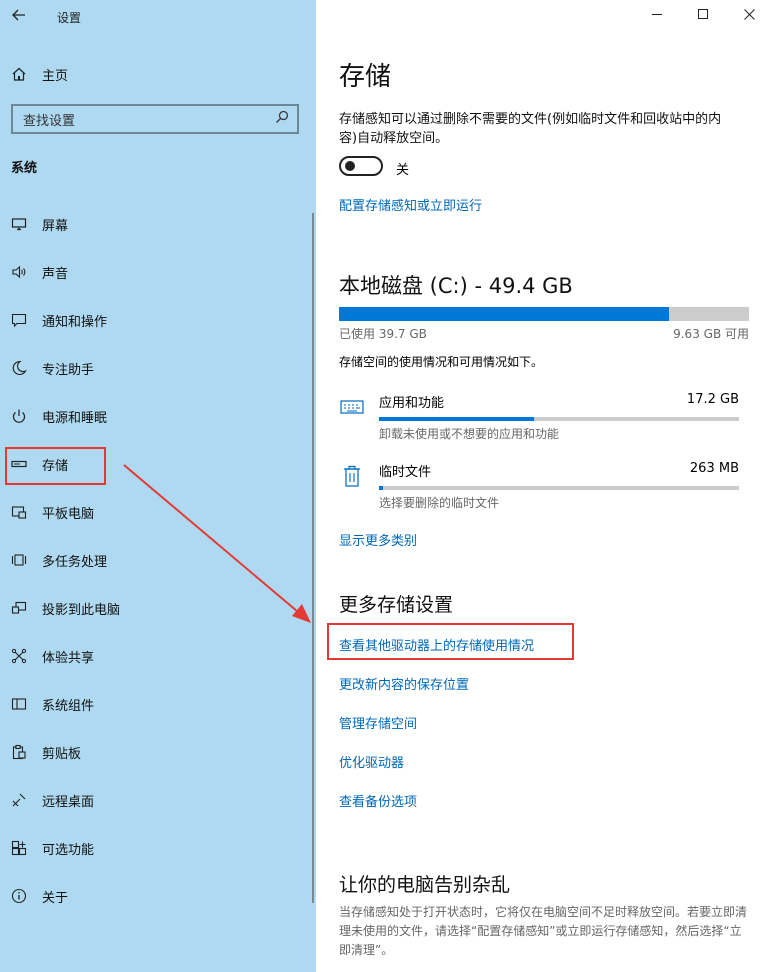 Image resolution: width=772 pixels, height=972 pixels. I want to click on search-input: 查找设置, so click(155, 119).